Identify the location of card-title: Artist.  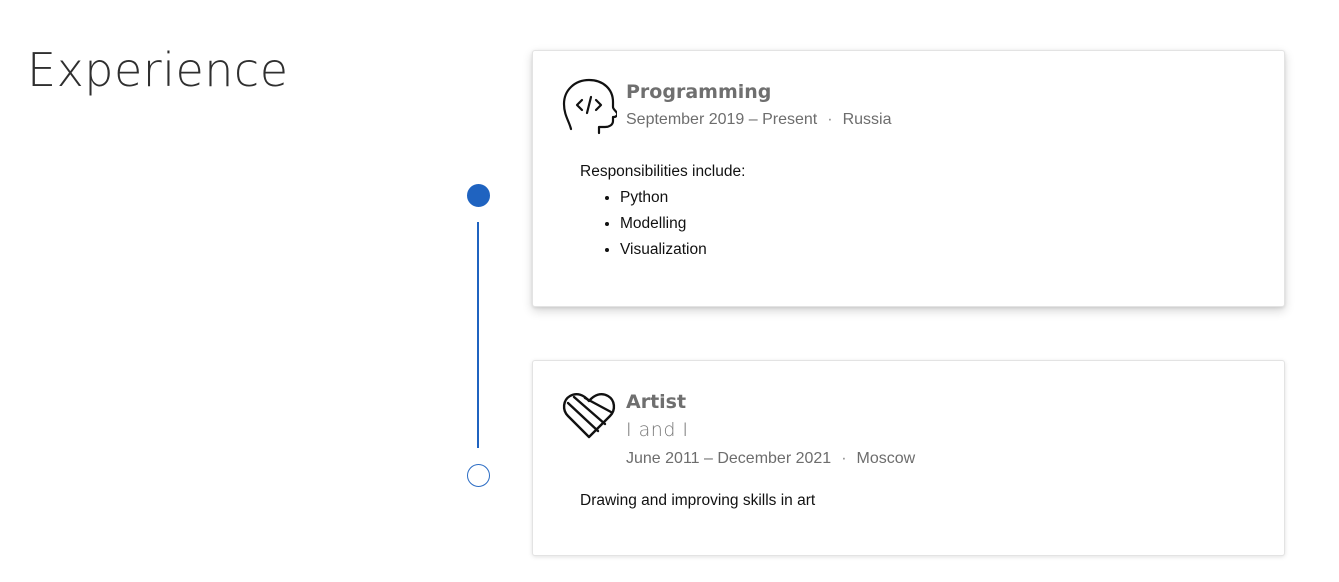
(656, 402).